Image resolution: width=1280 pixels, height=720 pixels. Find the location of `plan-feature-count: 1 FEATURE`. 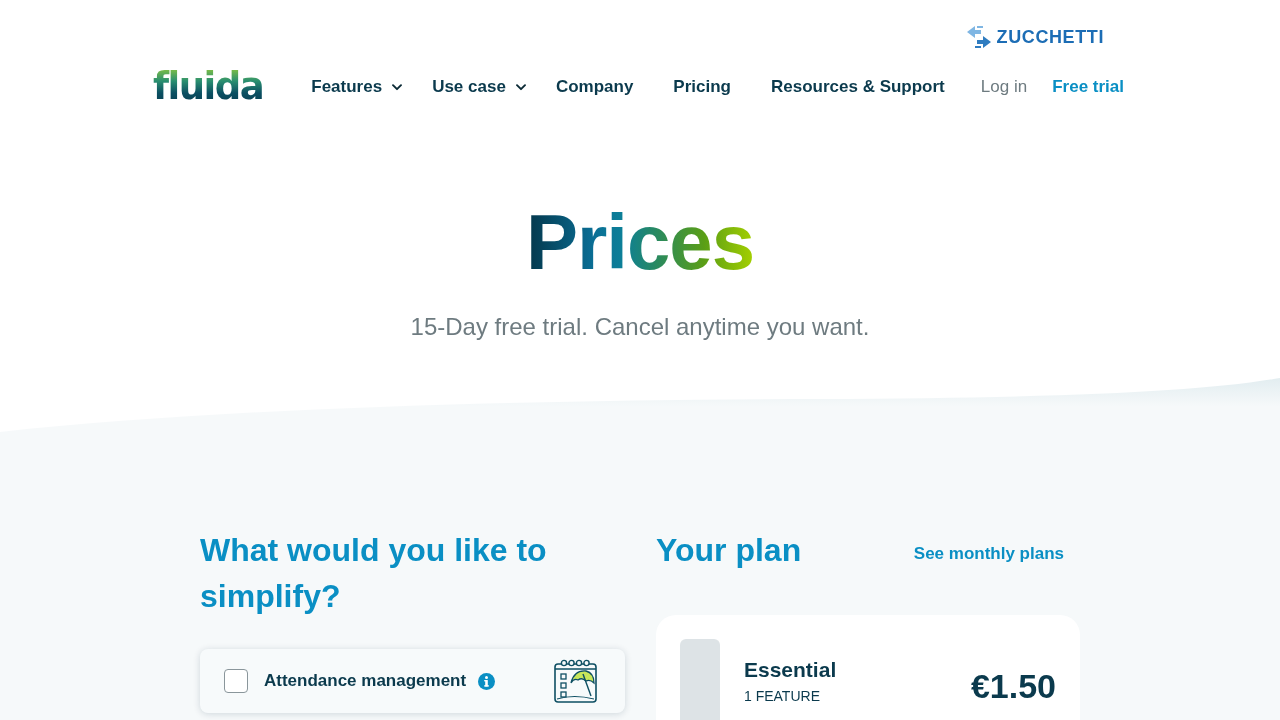

plan-feature-count: 1 FEATURE is located at coordinates (782, 696).